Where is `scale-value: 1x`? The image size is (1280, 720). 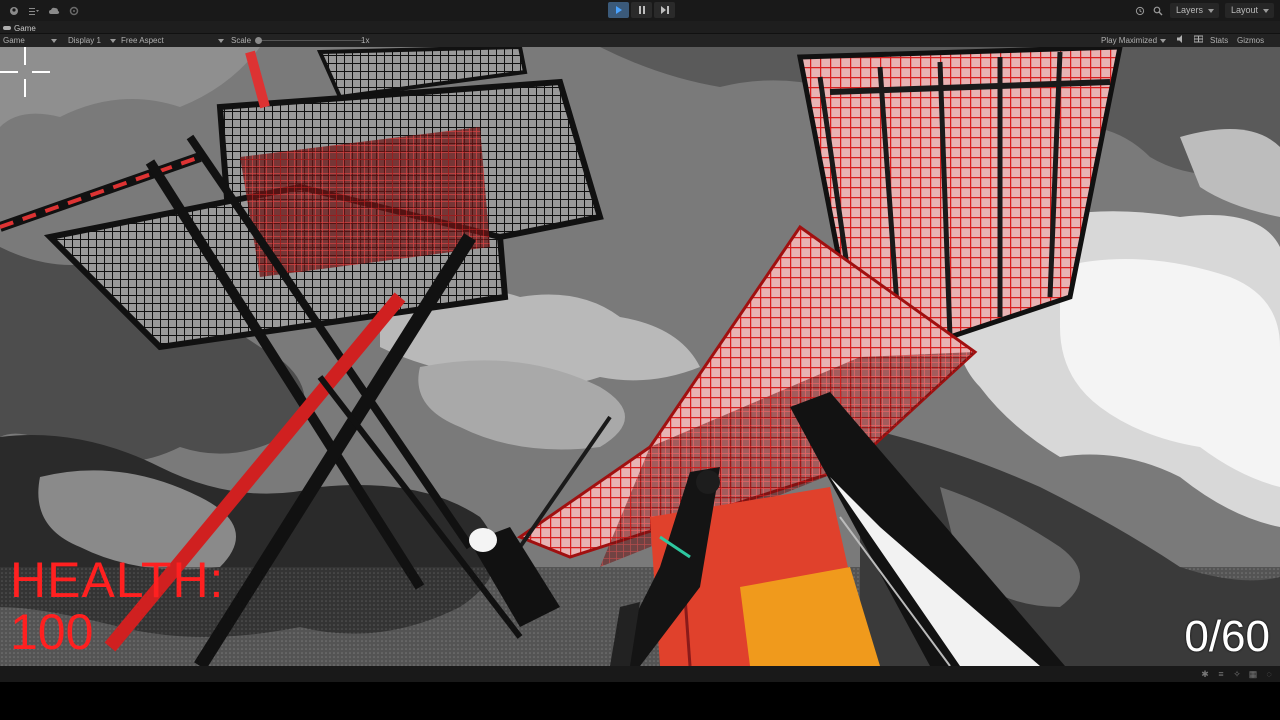 scale-value: 1x is located at coordinates (365, 40).